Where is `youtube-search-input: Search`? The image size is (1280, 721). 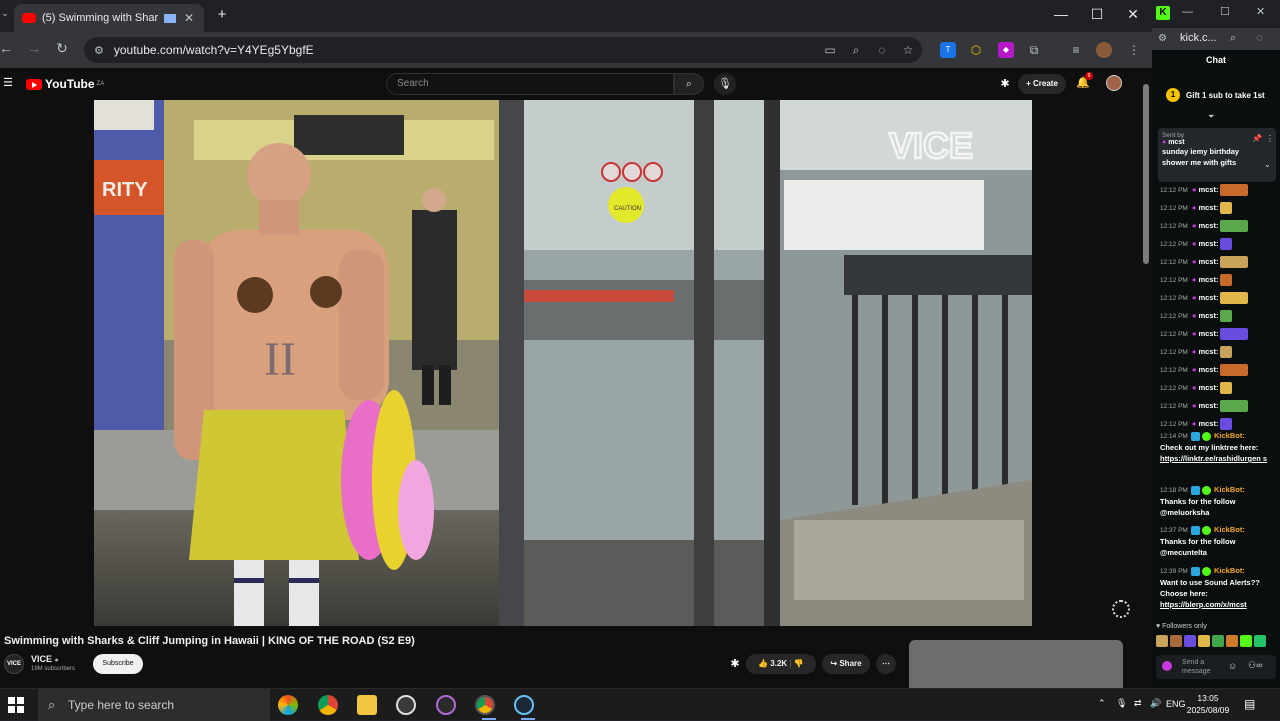
youtube-search-input: Search is located at coordinates (530, 84).